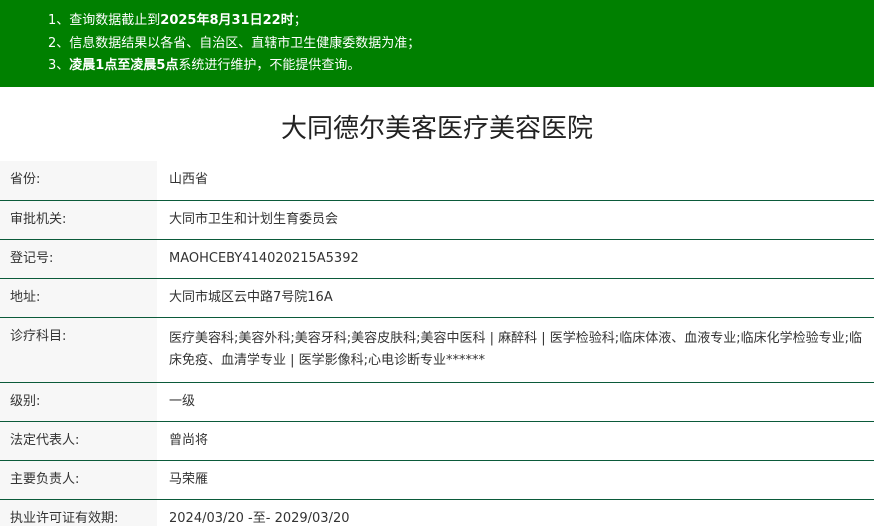 The image size is (874, 526). Describe the element at coordinates (78, 259) in the screenshot. I see `row-label-registration-no: 登记号:` at that location.